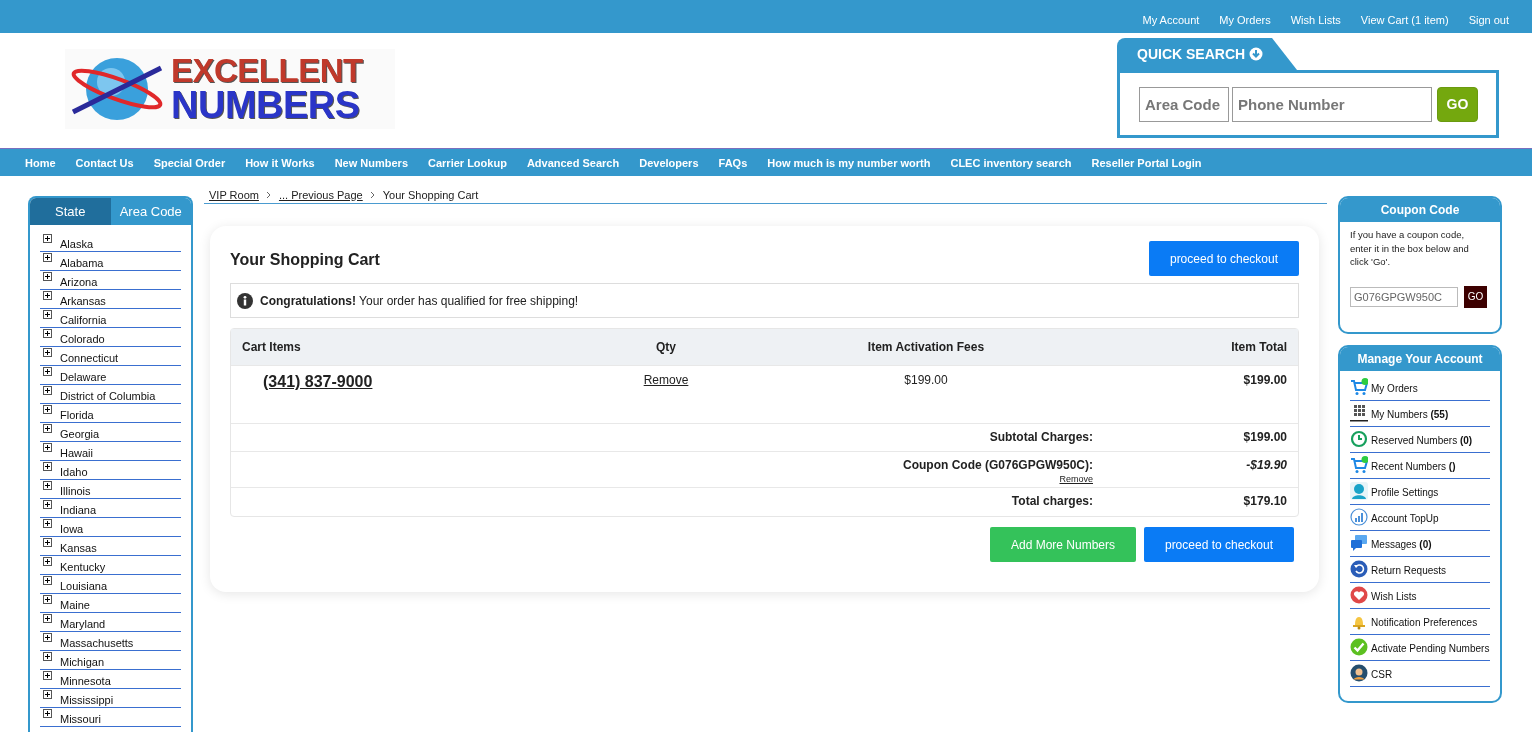 Image resolution: width=1532 pixels, height=734 pixels. Describe the element at coordinates (1265, 501) in the screenshot. I see `summary-value: $179.10` at that location.